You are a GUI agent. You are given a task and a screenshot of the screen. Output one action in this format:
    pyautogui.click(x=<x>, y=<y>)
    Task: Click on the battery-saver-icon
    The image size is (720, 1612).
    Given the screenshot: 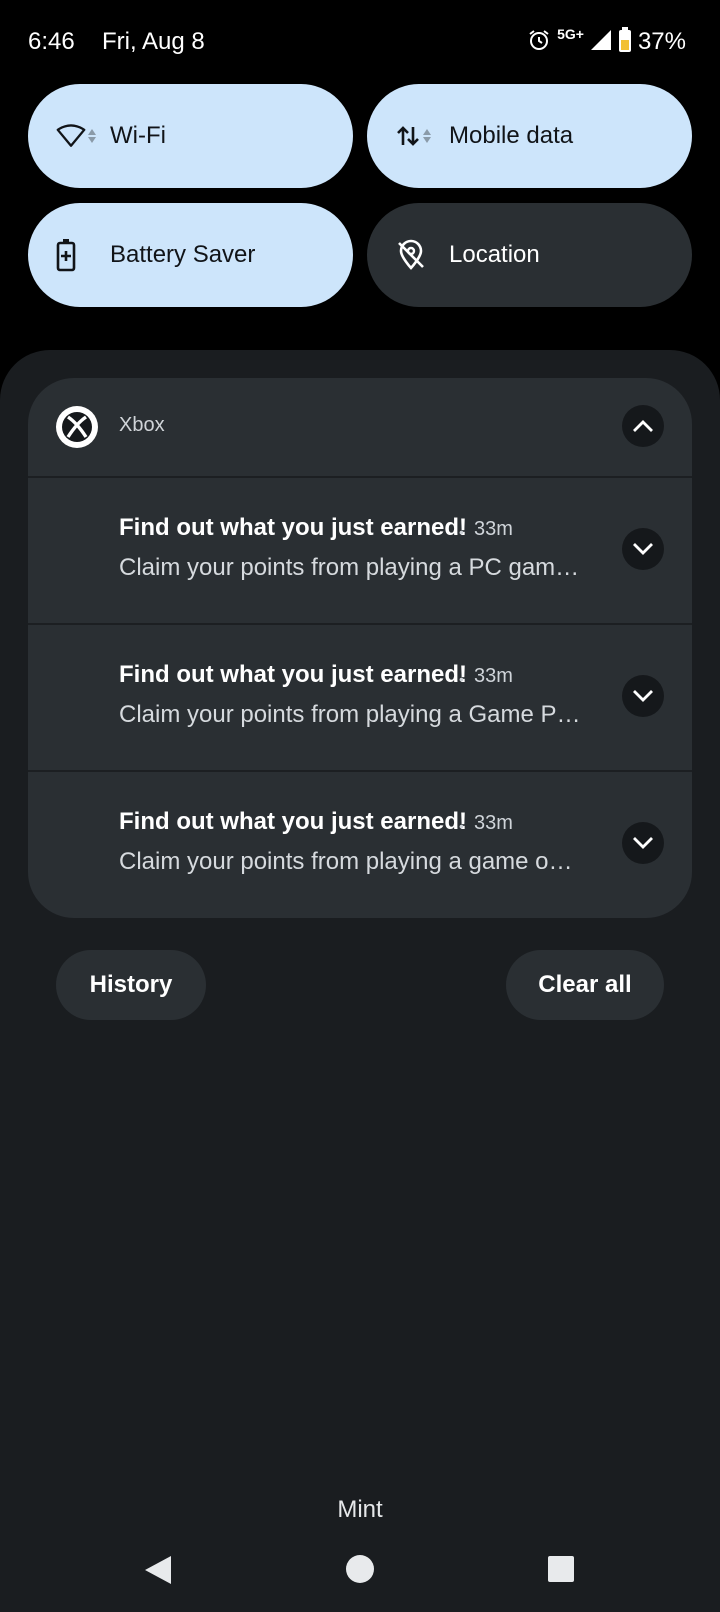 What is the action you would take?
    pyautogui.click(x=76, y=255)
    